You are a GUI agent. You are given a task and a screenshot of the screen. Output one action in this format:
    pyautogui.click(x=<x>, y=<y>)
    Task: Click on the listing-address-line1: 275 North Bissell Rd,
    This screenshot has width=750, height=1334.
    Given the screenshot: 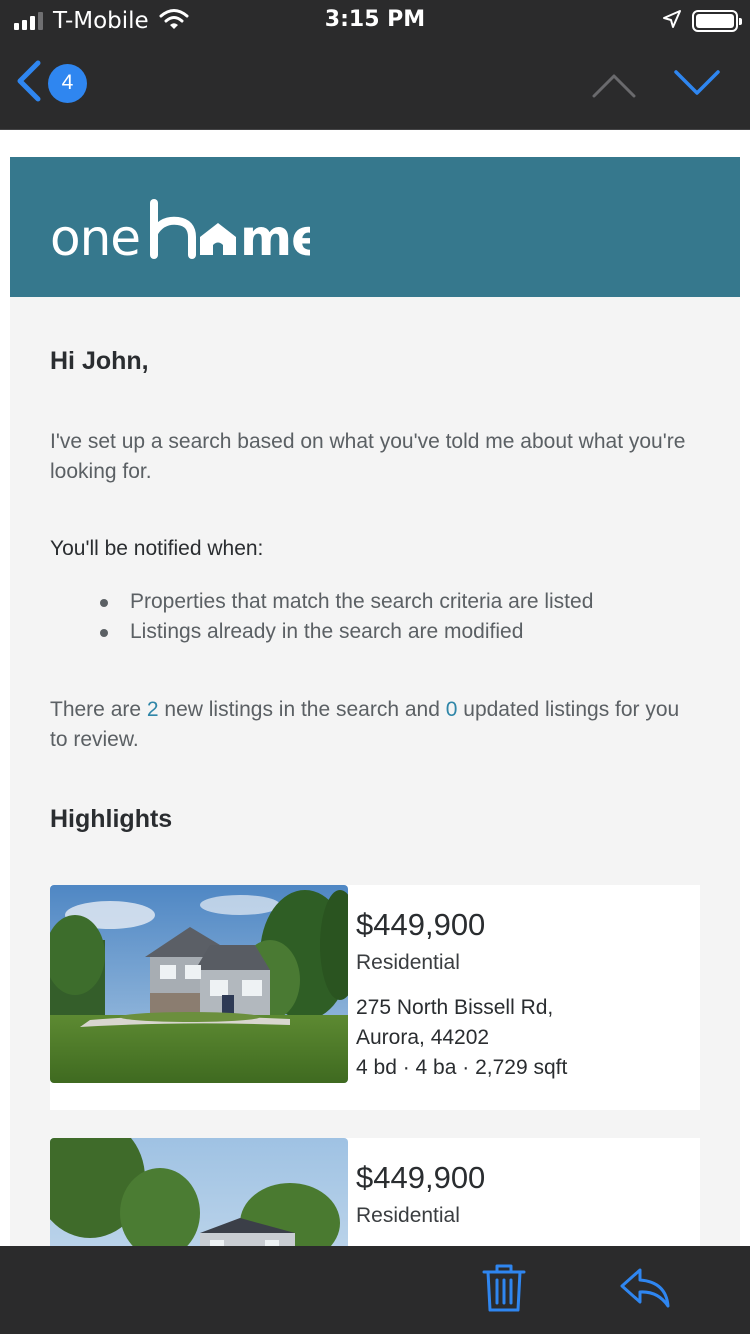 What is the action you would take?
    pyautogui.click(x=455, y=1007)
    